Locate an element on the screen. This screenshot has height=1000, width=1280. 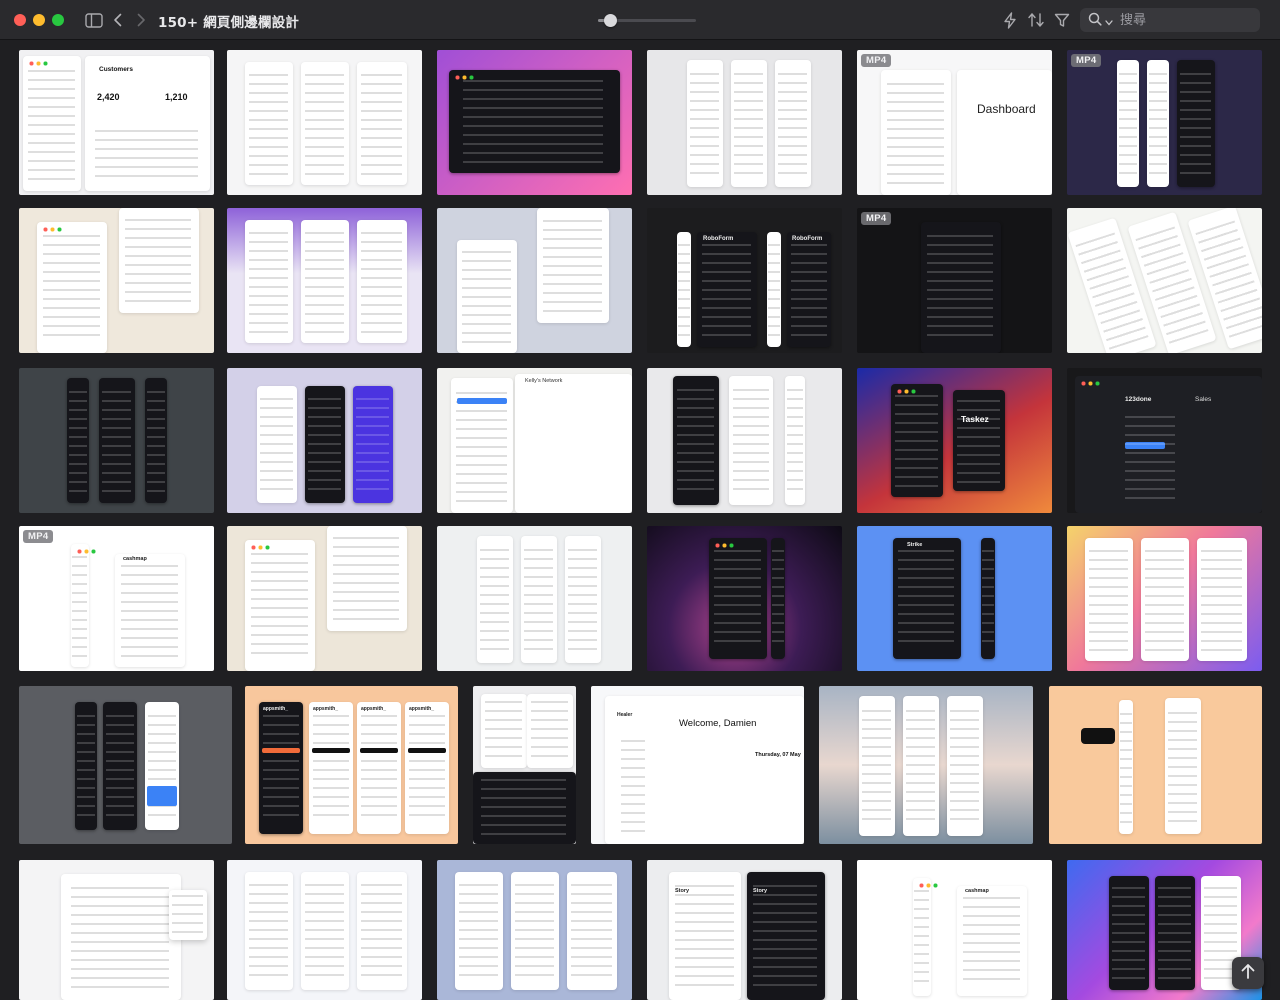
design-thumbnail: Customers 2,420 1,210 is located at coordinates (116, 122).